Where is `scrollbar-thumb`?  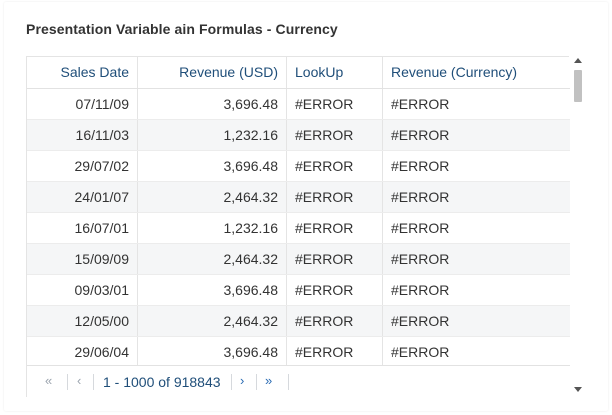
scrollbar-thumb is located at coordinates (578, 86).